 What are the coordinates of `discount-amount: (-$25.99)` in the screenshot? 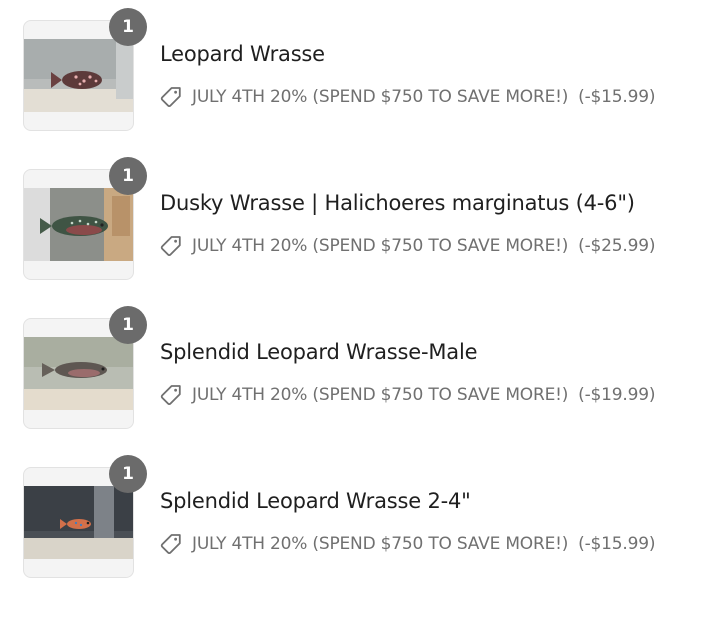 It's located at (617, 246).